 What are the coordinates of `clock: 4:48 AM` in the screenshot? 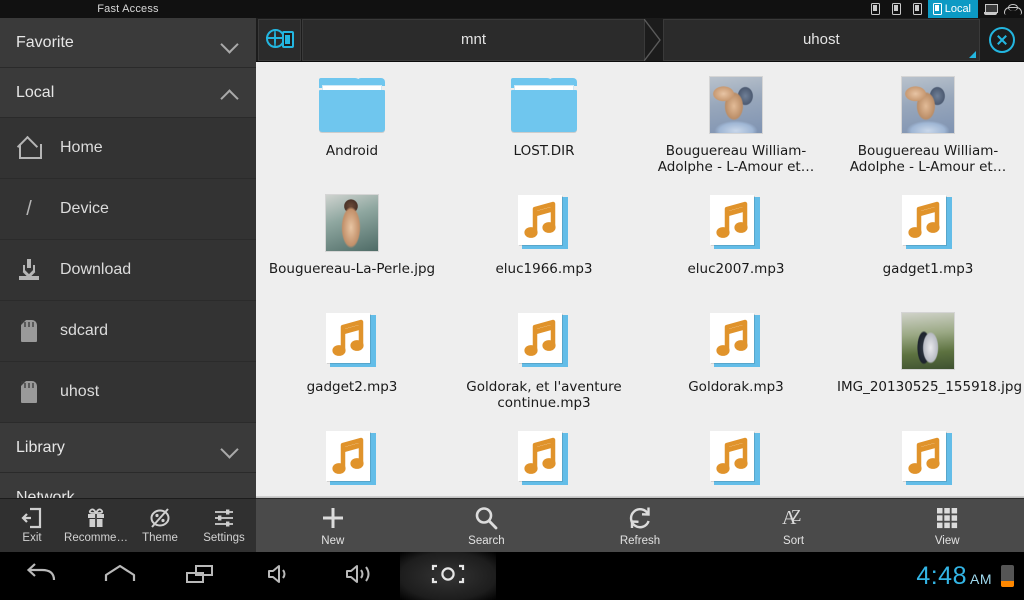 It's located at (954, 576).